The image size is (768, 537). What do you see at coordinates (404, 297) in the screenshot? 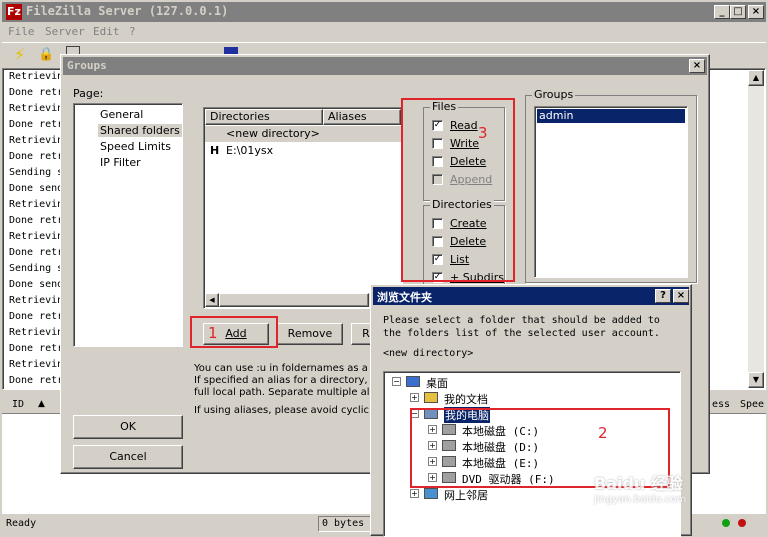
I see `browse-title: 浏览文件夹` at bounding box center [404, 297].